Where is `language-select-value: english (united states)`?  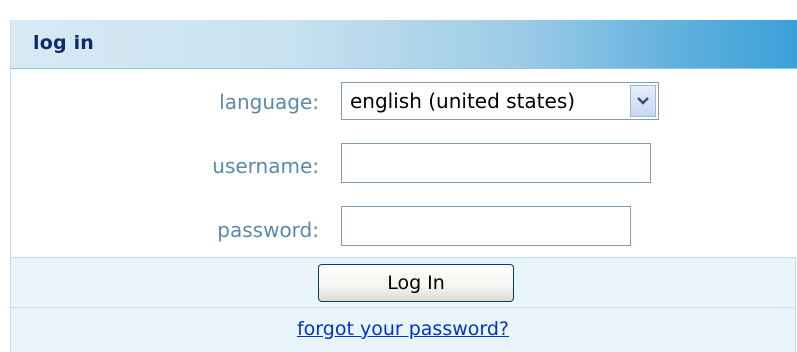 language-select-value: english (united states) is located at coordinates (463, 101).